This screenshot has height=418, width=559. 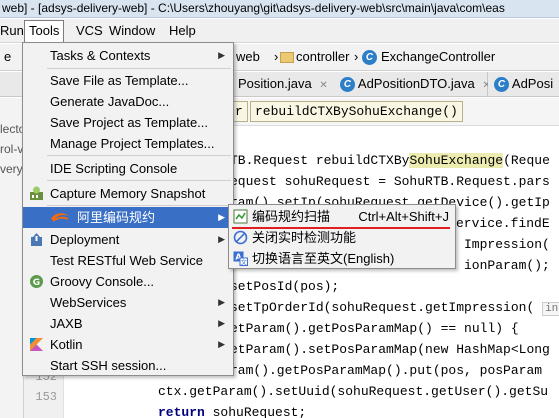 What do you see at coordinates (438, 56) in the screenshot?
I see `nav-class: ExchangeController` at bounding box center [438, 56].